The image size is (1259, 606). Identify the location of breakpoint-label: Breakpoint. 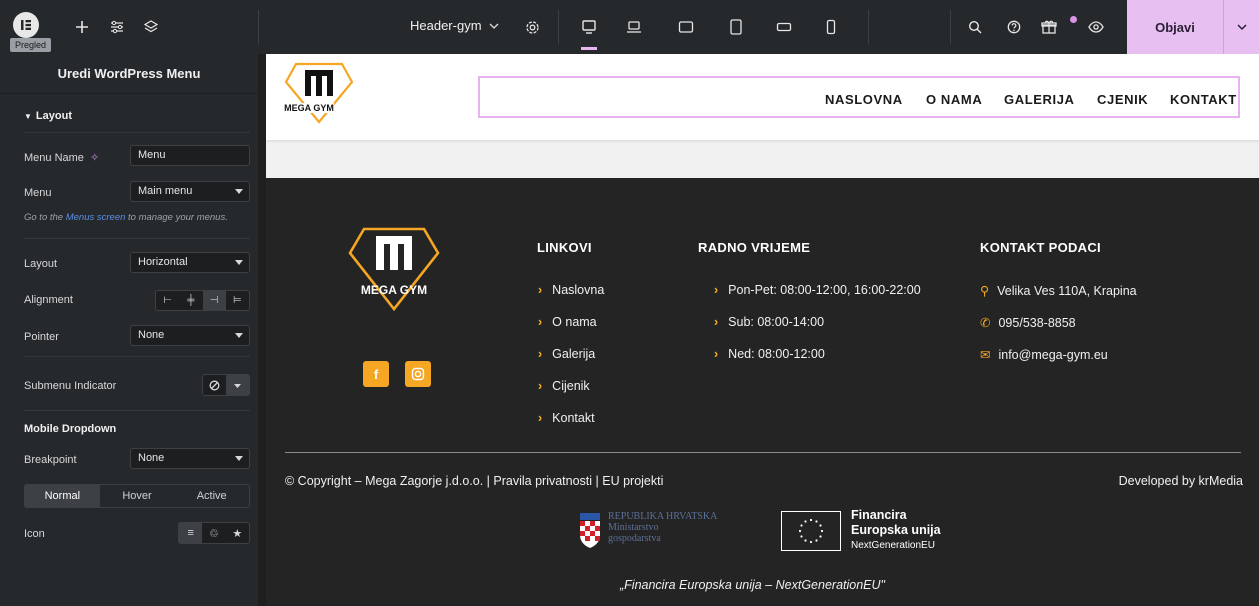
(50, 460).